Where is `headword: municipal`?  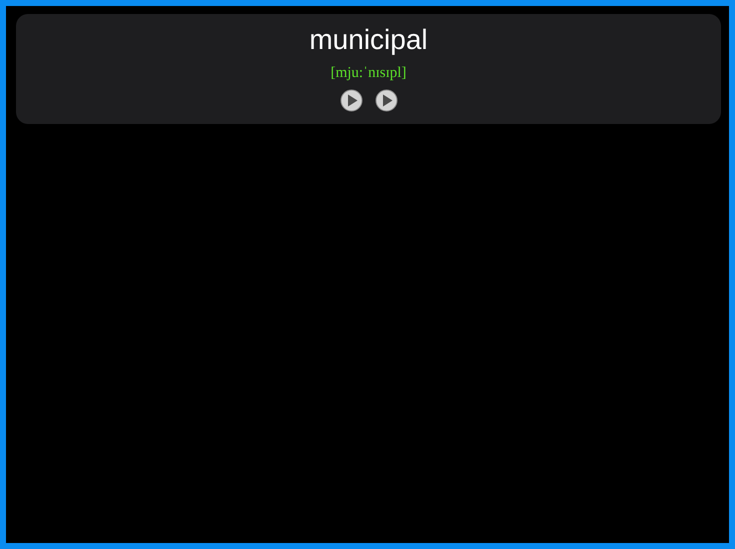 headword: municipal is located at coordinates (368, 40).